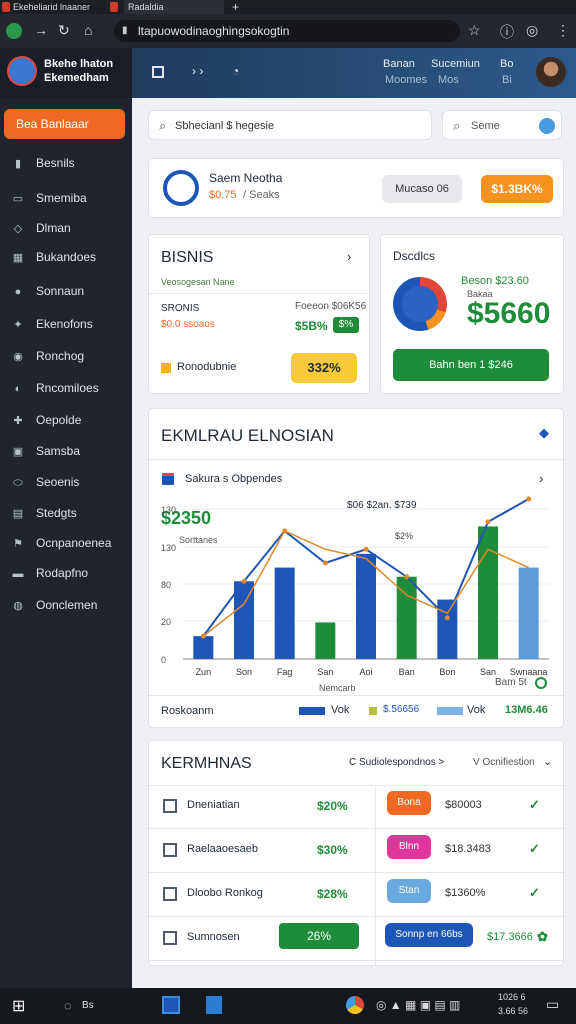 The width and height of the screenshot is (576, 1024). I want to click on info-icon: ⓘ, so click(507, 32).